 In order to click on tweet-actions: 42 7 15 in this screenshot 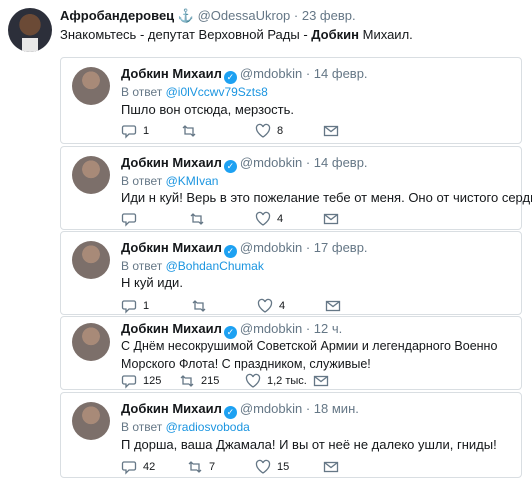, I will do `click(241, 467)`.